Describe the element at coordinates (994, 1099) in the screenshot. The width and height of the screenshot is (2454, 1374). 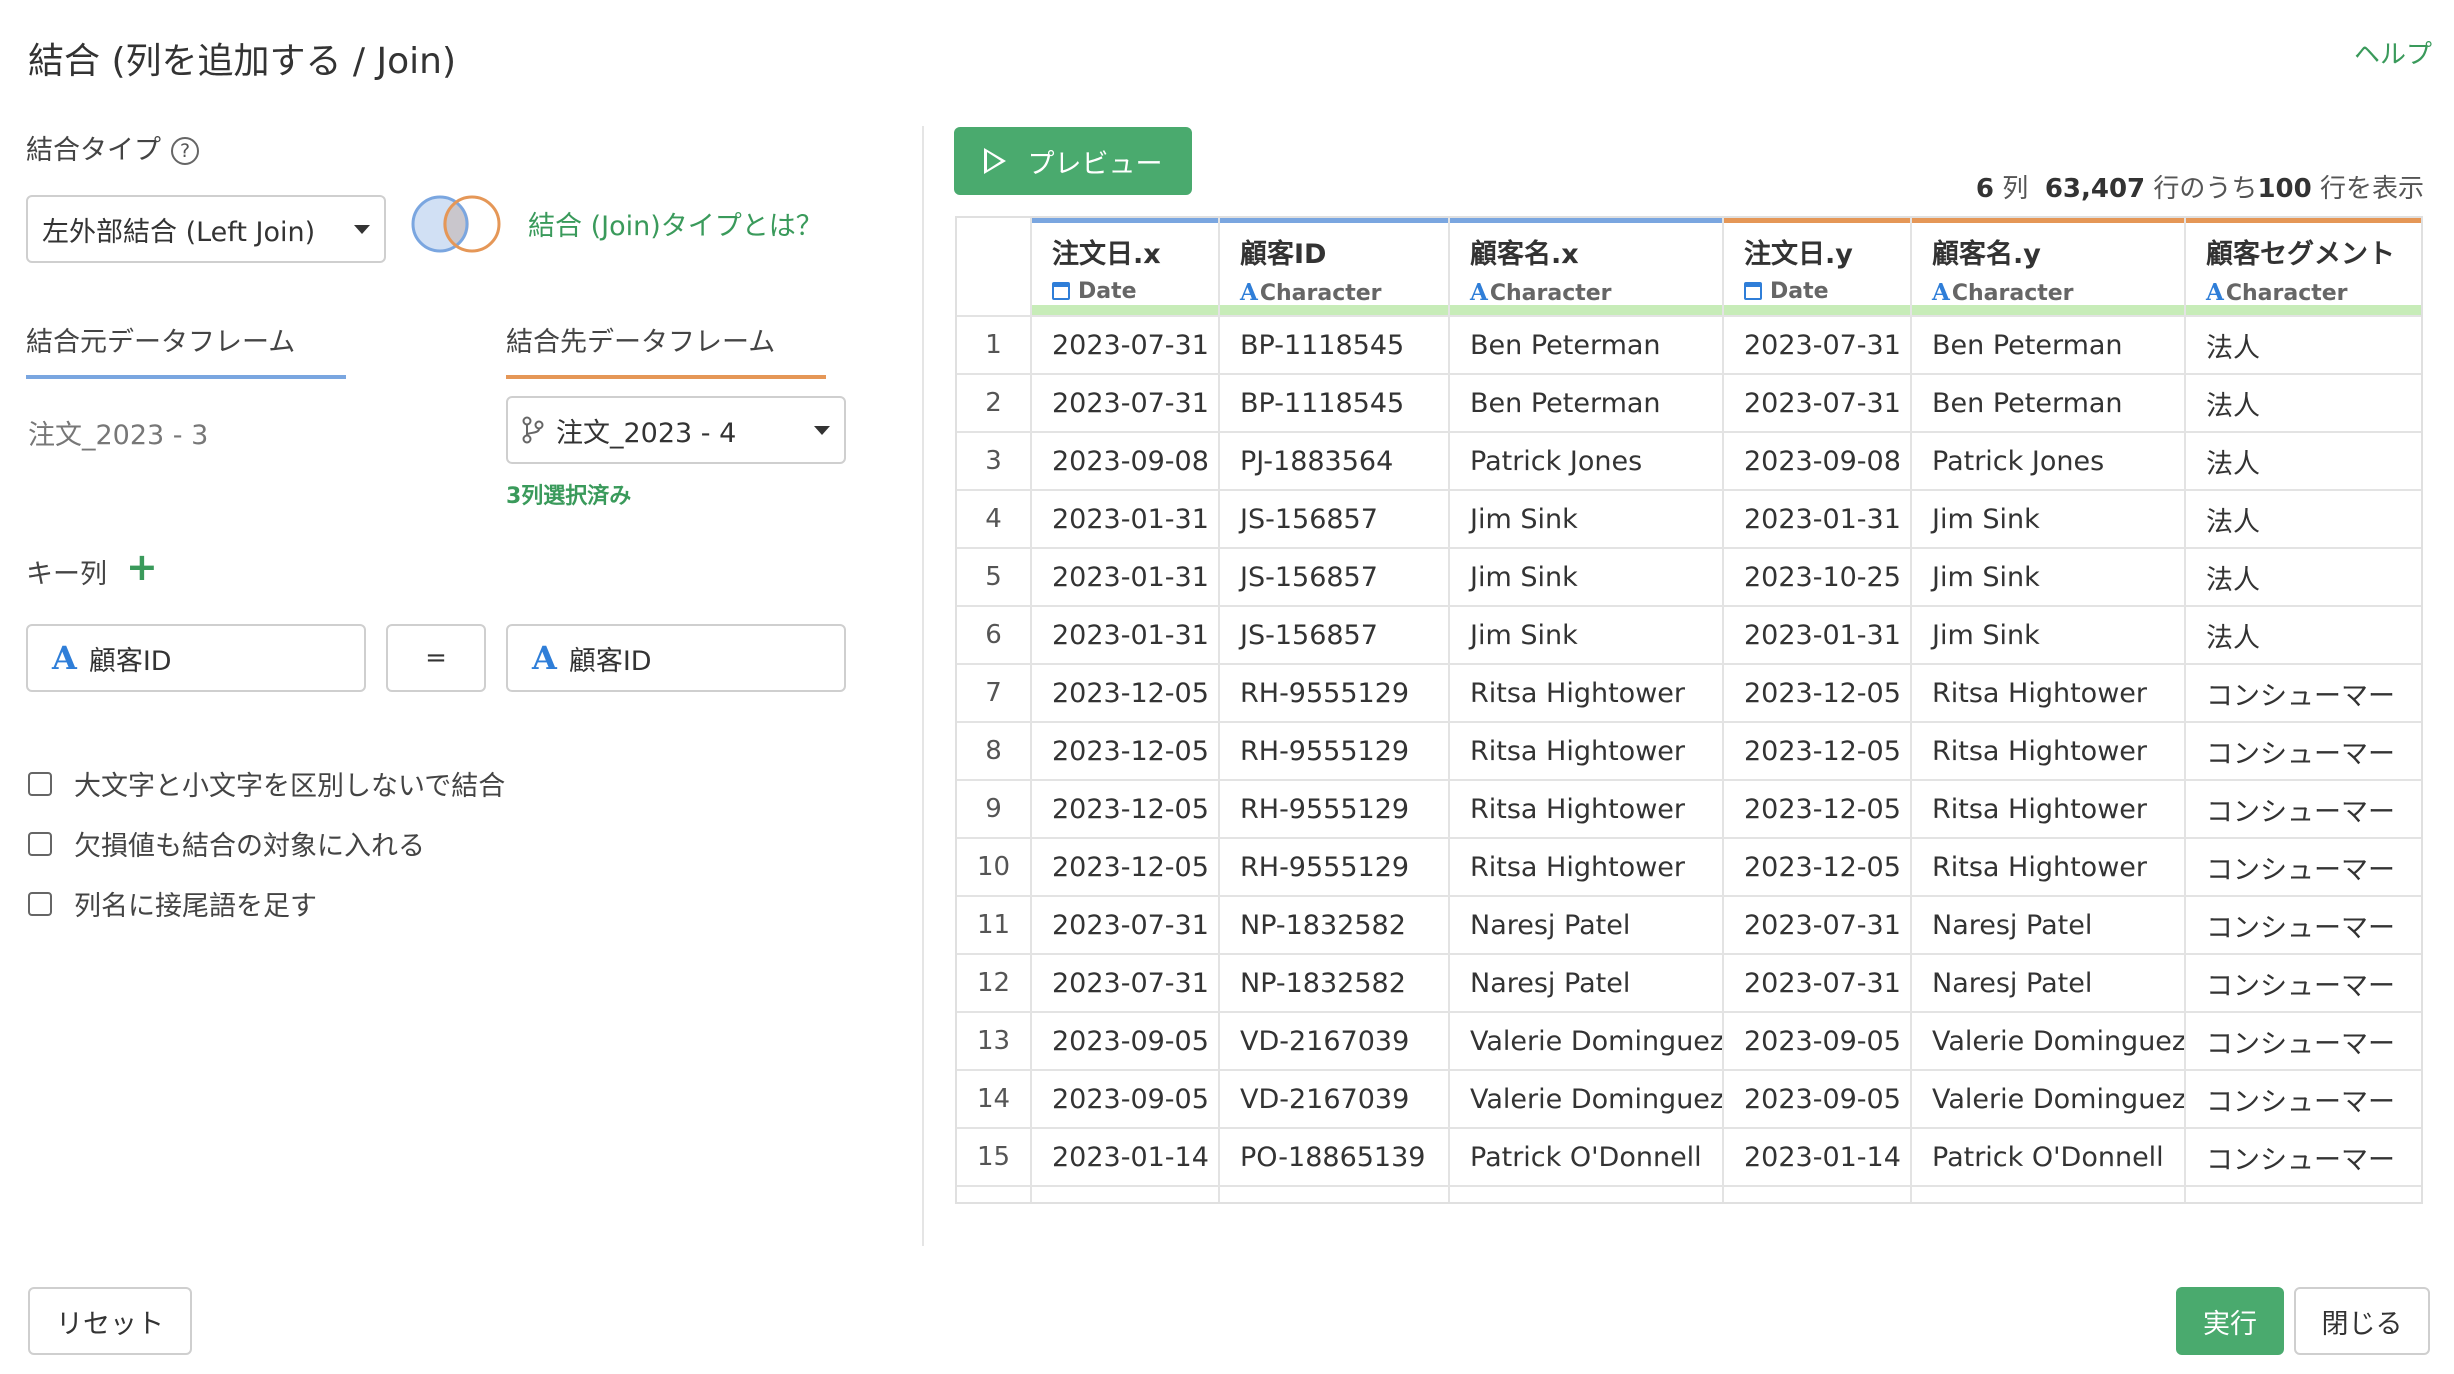
I see `row-number: 14` at that location.